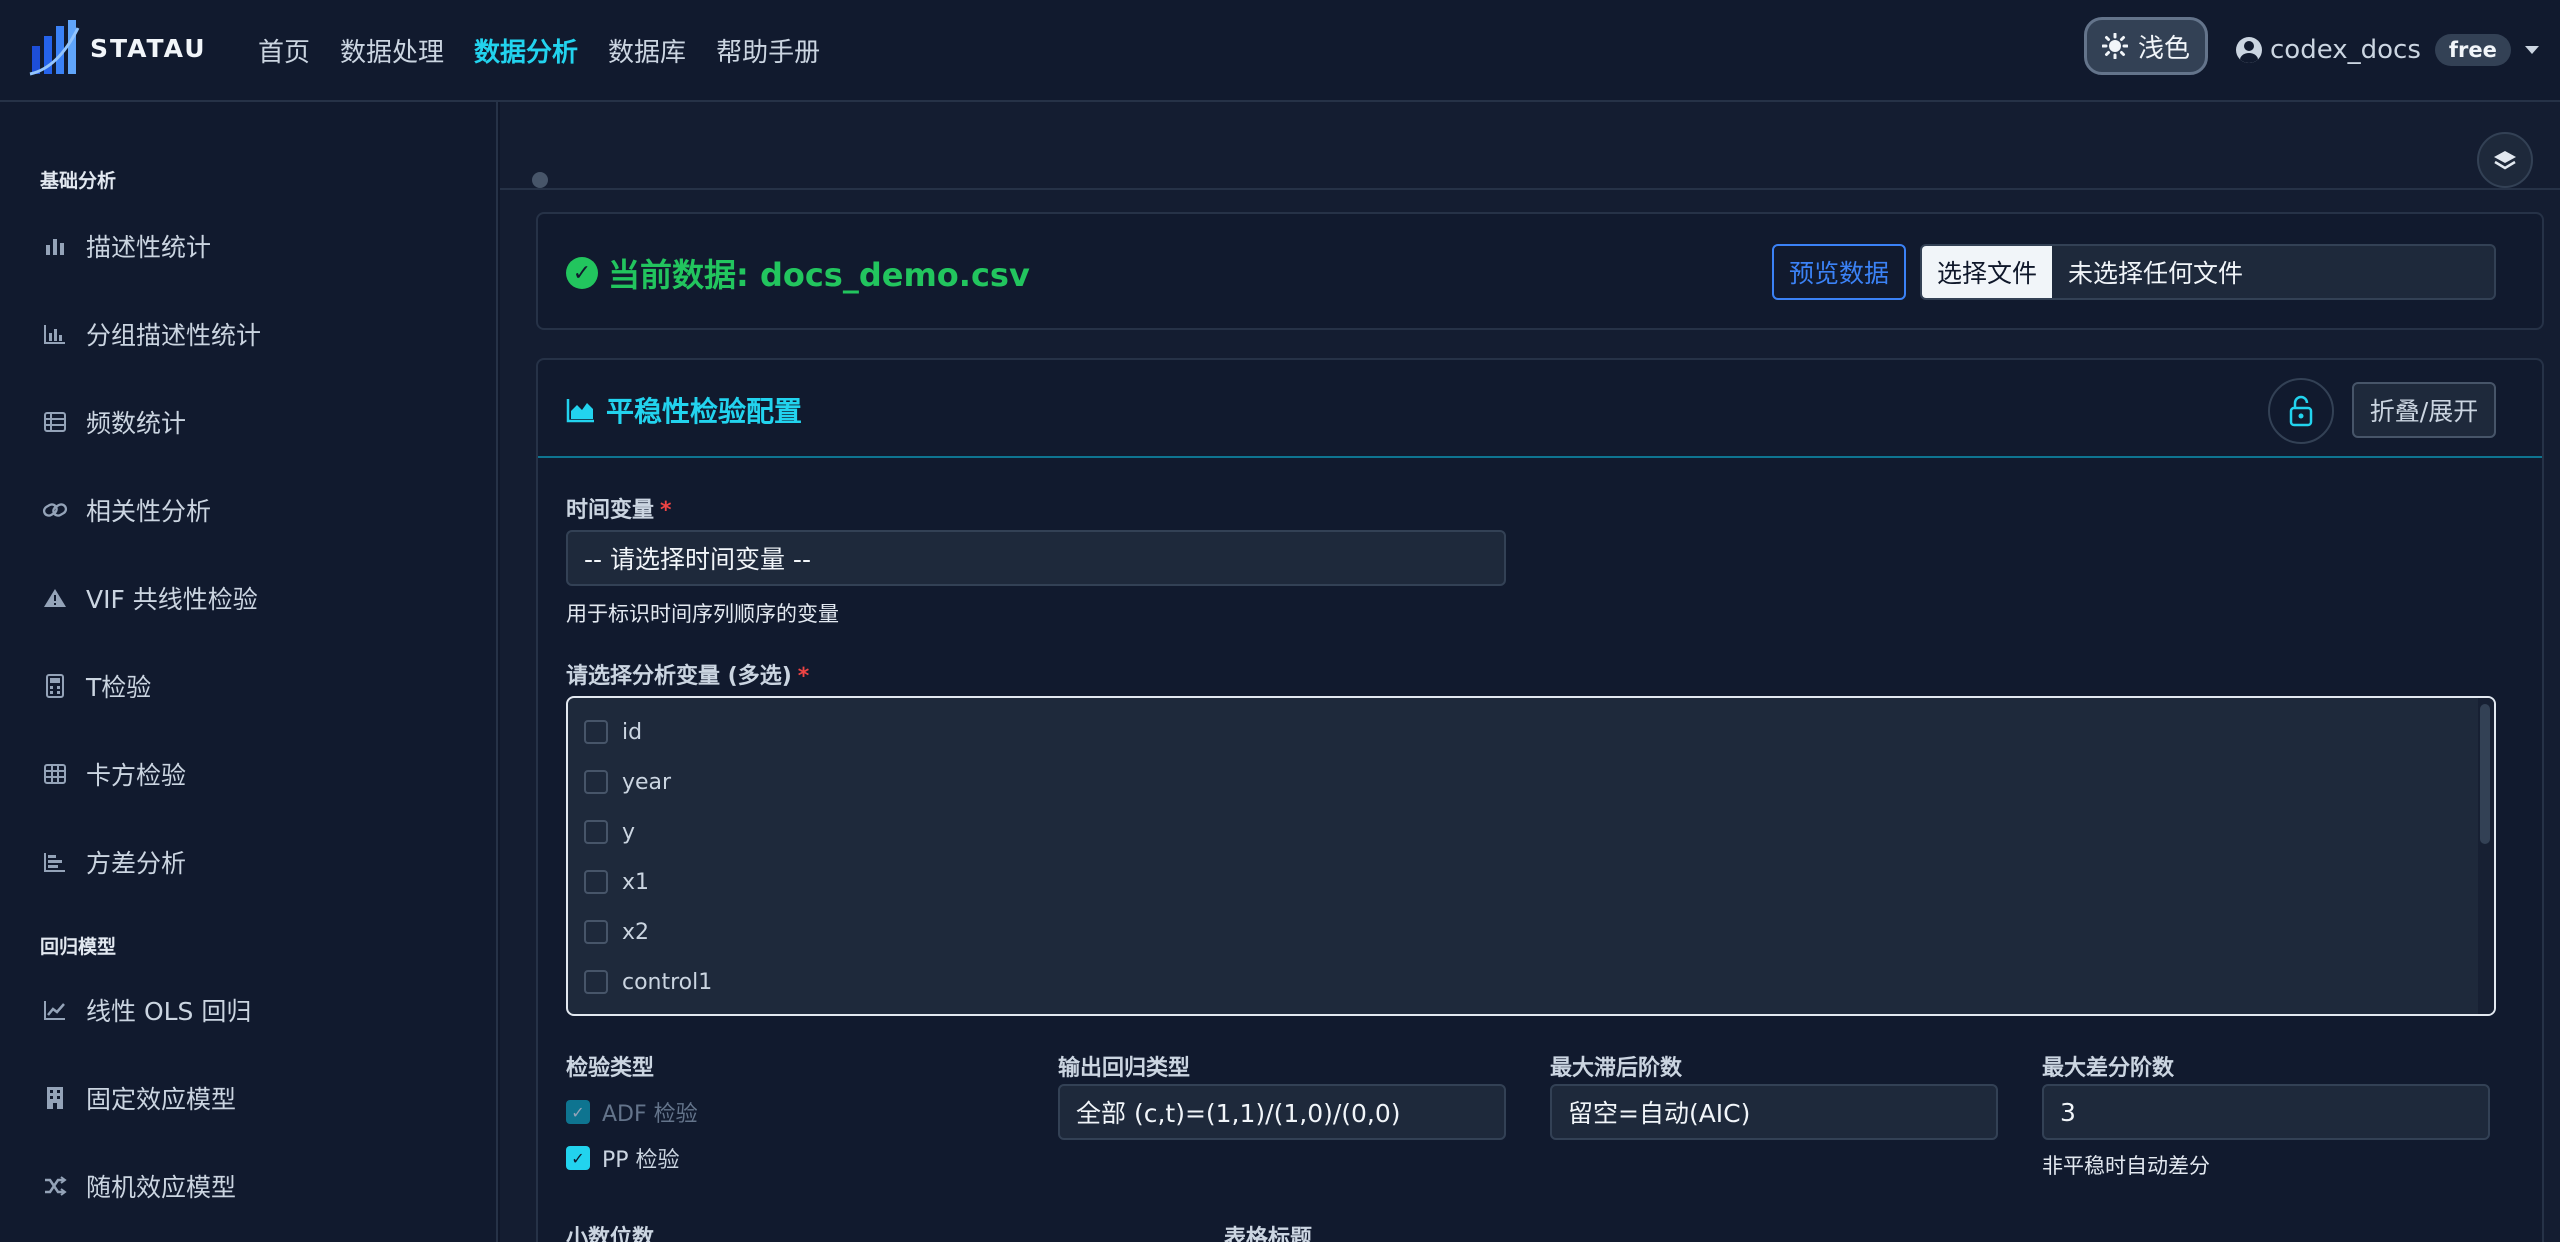  I want to click on sidebar-item-chi-square: 卡方检验, so click(114, 774).